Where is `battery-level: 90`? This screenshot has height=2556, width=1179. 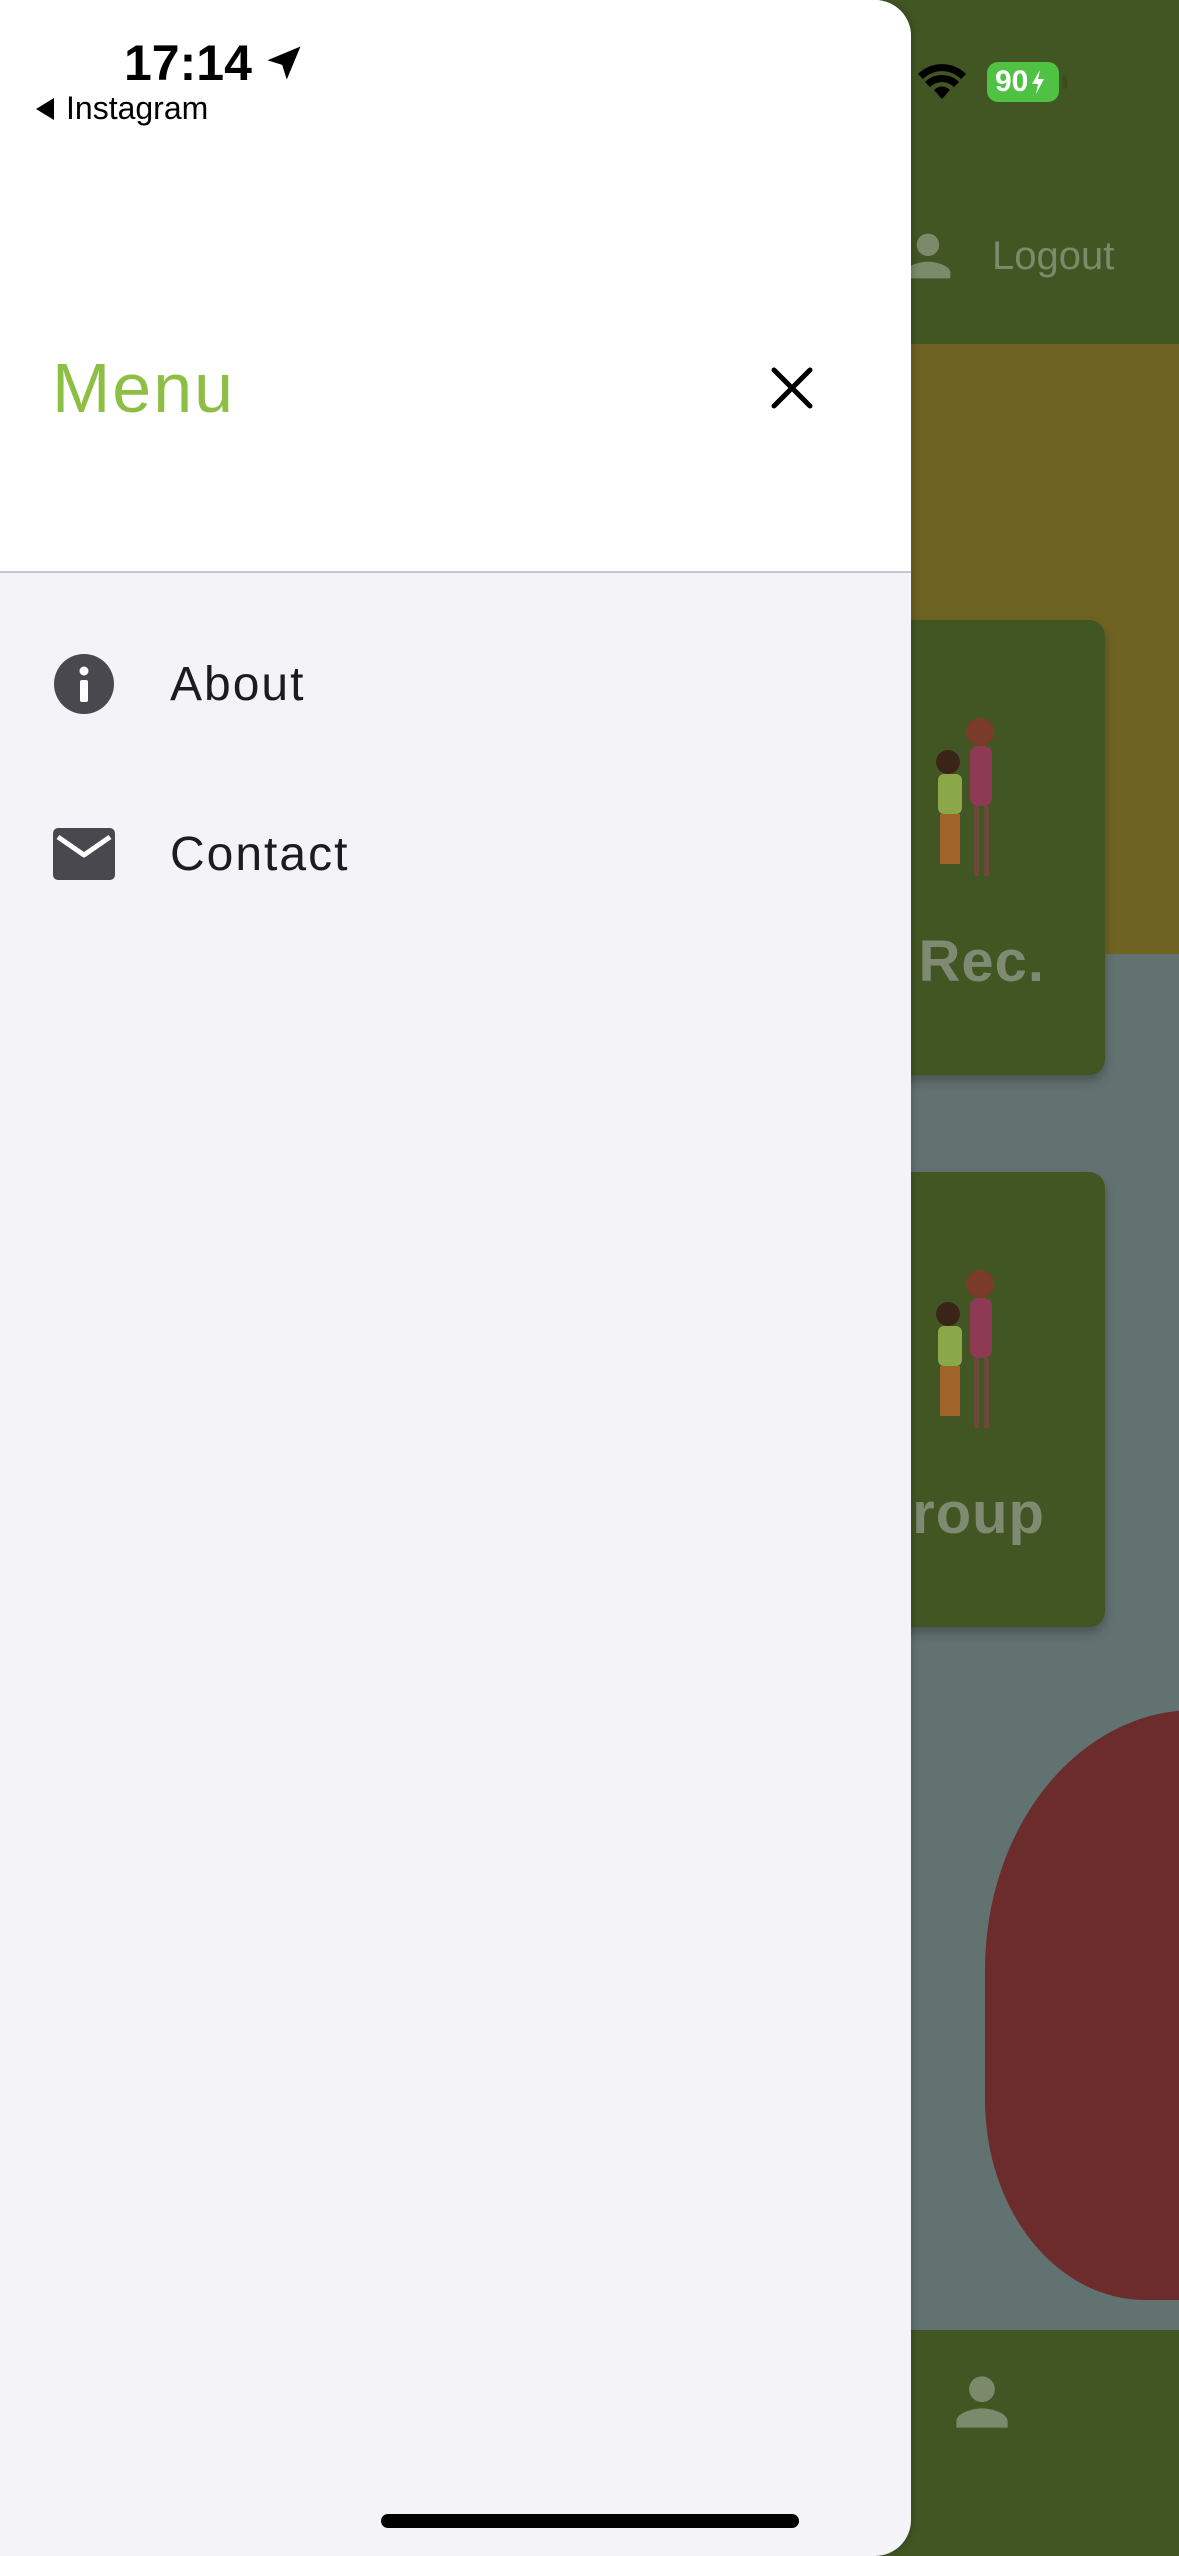 battery-level: 90 is located at coordinates (1012, 81).